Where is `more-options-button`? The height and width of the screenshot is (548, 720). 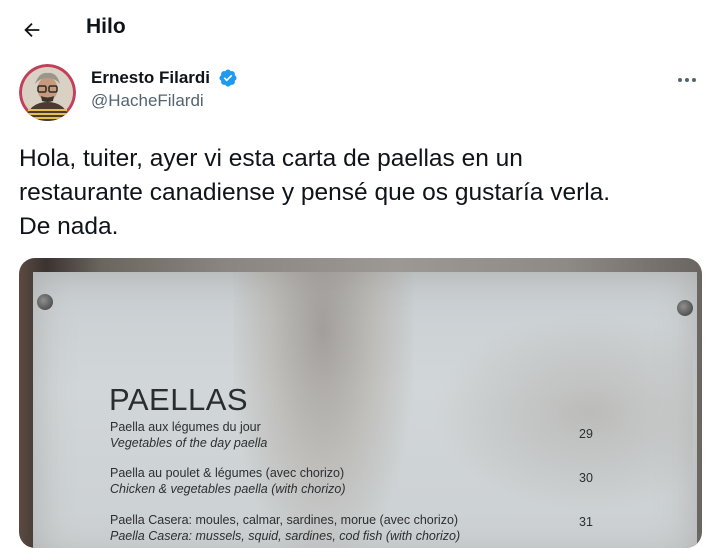
more-options-button is located at coordinates (687, 80).